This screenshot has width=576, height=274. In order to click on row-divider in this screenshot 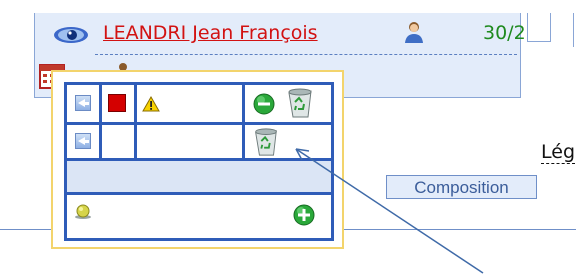, I will do `click(306, 54)`.